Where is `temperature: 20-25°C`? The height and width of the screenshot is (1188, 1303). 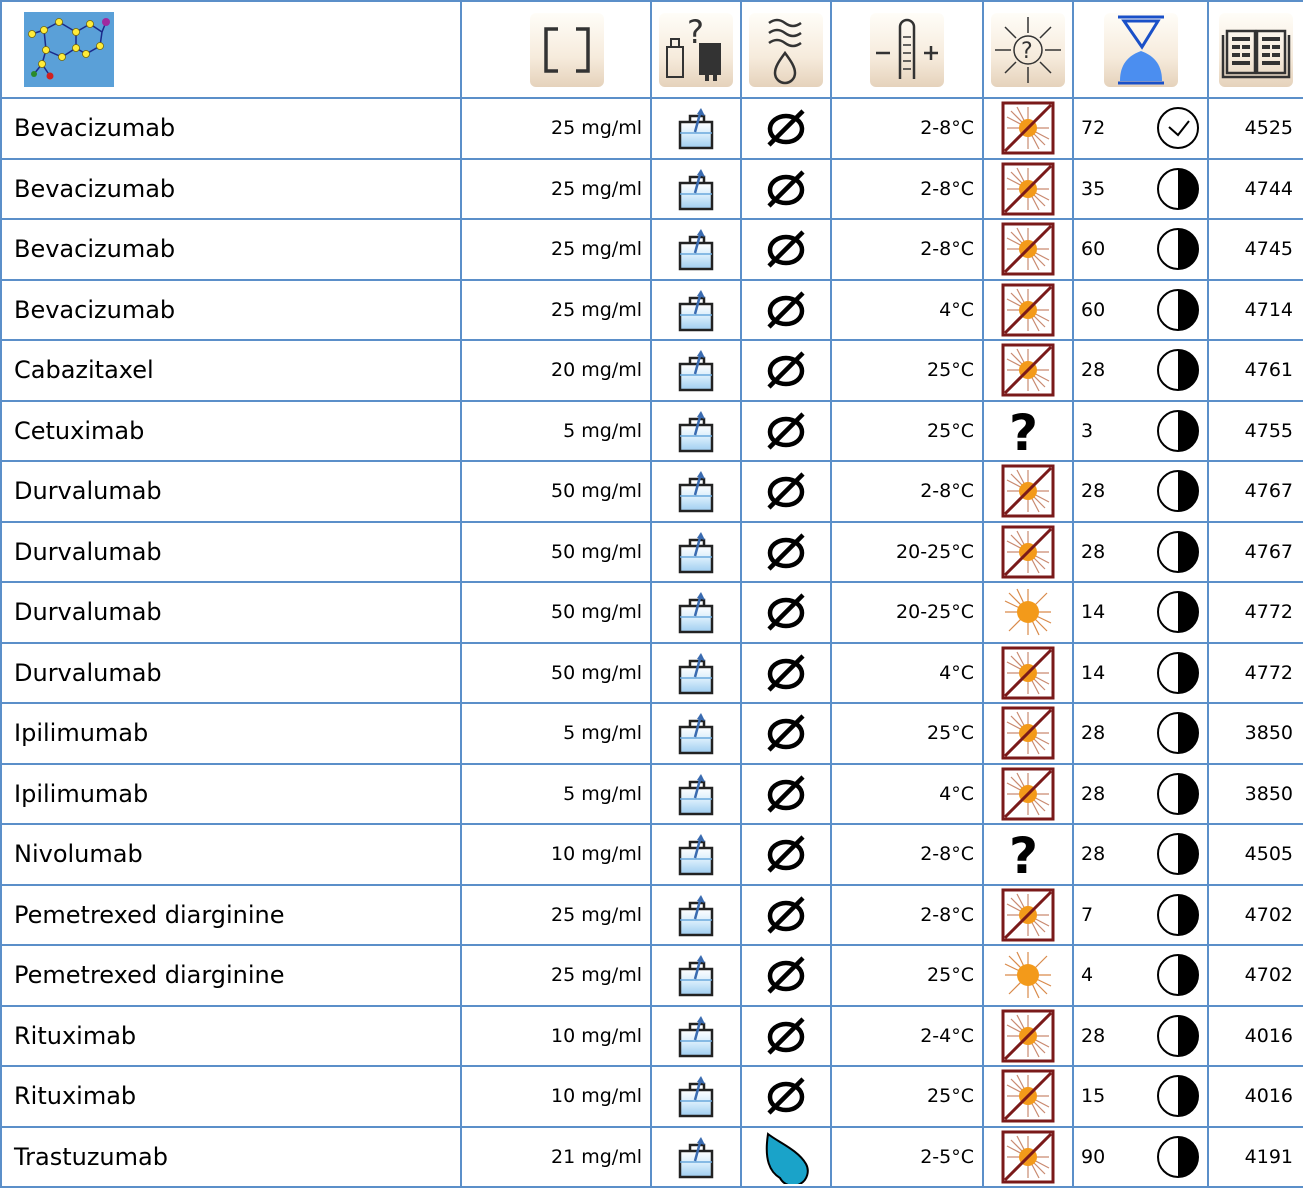
temperature: 20-25°C is located at coordinates (907, 551).